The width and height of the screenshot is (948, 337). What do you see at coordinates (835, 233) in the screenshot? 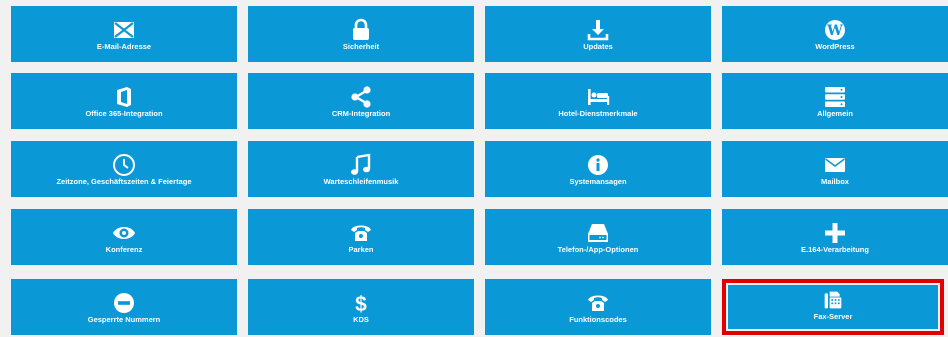
I see `plus-icon` at bounding box center [835, 233].